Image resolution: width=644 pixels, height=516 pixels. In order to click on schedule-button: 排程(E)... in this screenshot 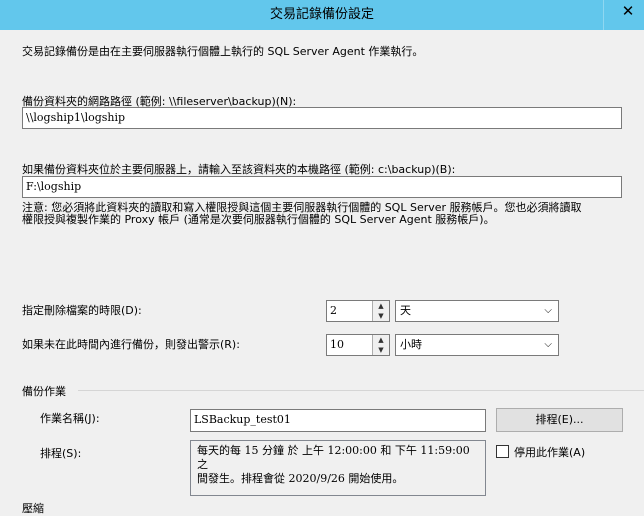, I will do `click(559, 420)`.